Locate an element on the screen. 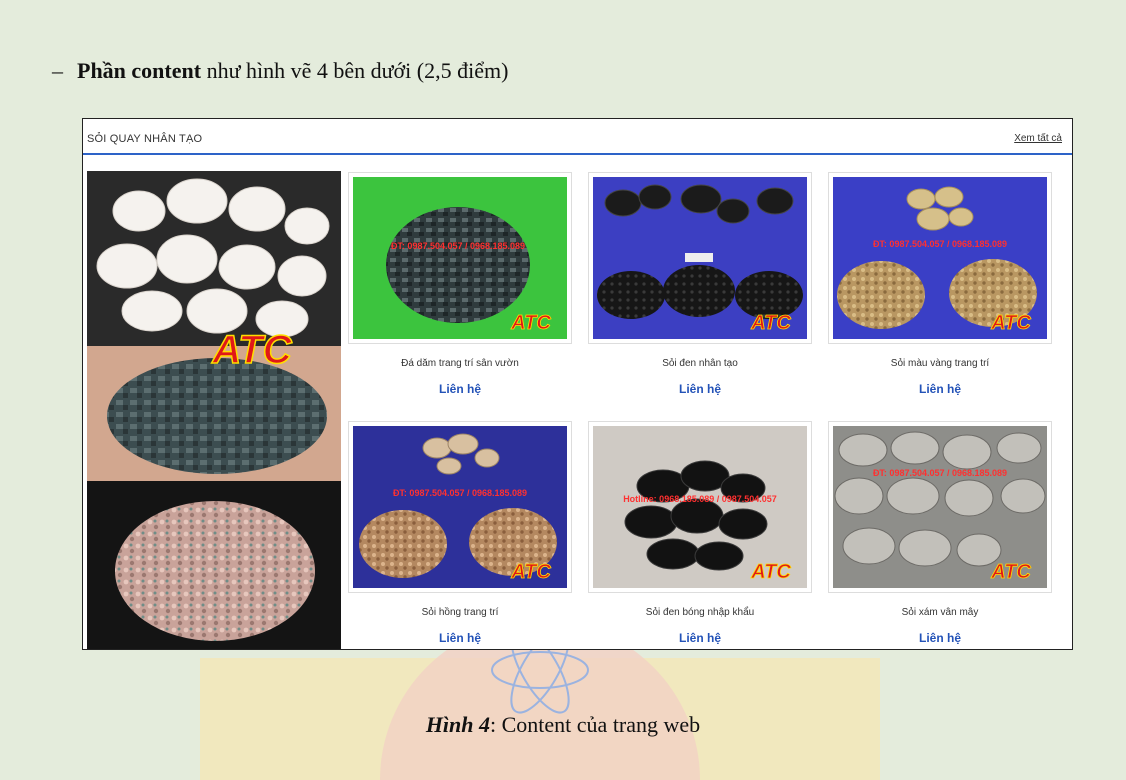 The width and height of the screenshot is (1126, 780). banner-logo: ATC is located at coordinates (251, 350).